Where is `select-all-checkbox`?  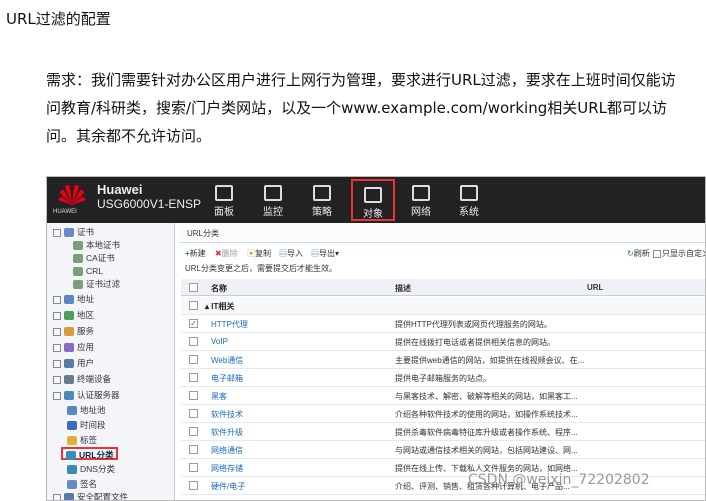
select-all-checkbox is located at coordinates (193, 287).